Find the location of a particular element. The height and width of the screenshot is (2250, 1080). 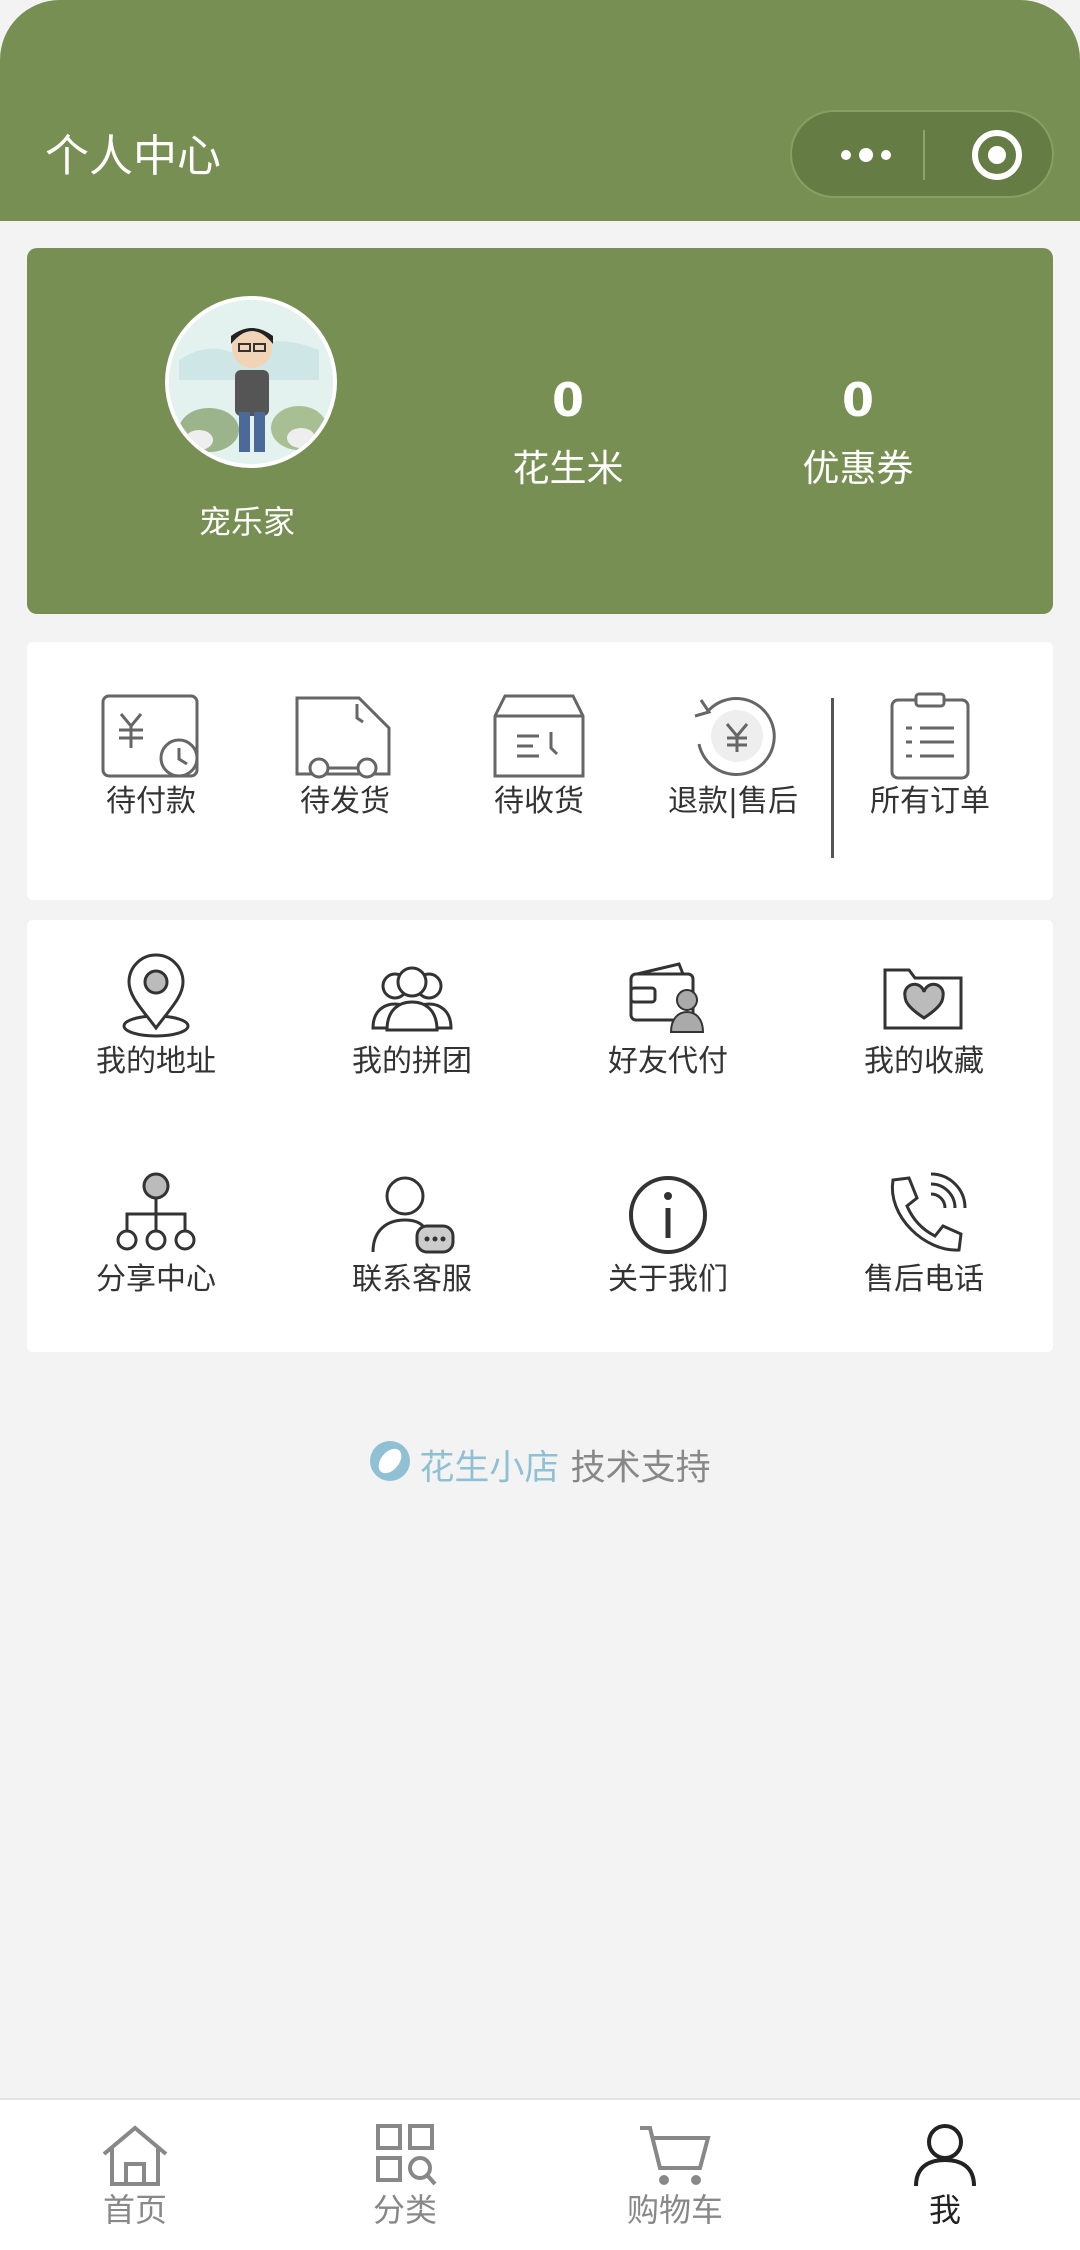

page-title: 个人中心 is located at coordinates (133, 156).